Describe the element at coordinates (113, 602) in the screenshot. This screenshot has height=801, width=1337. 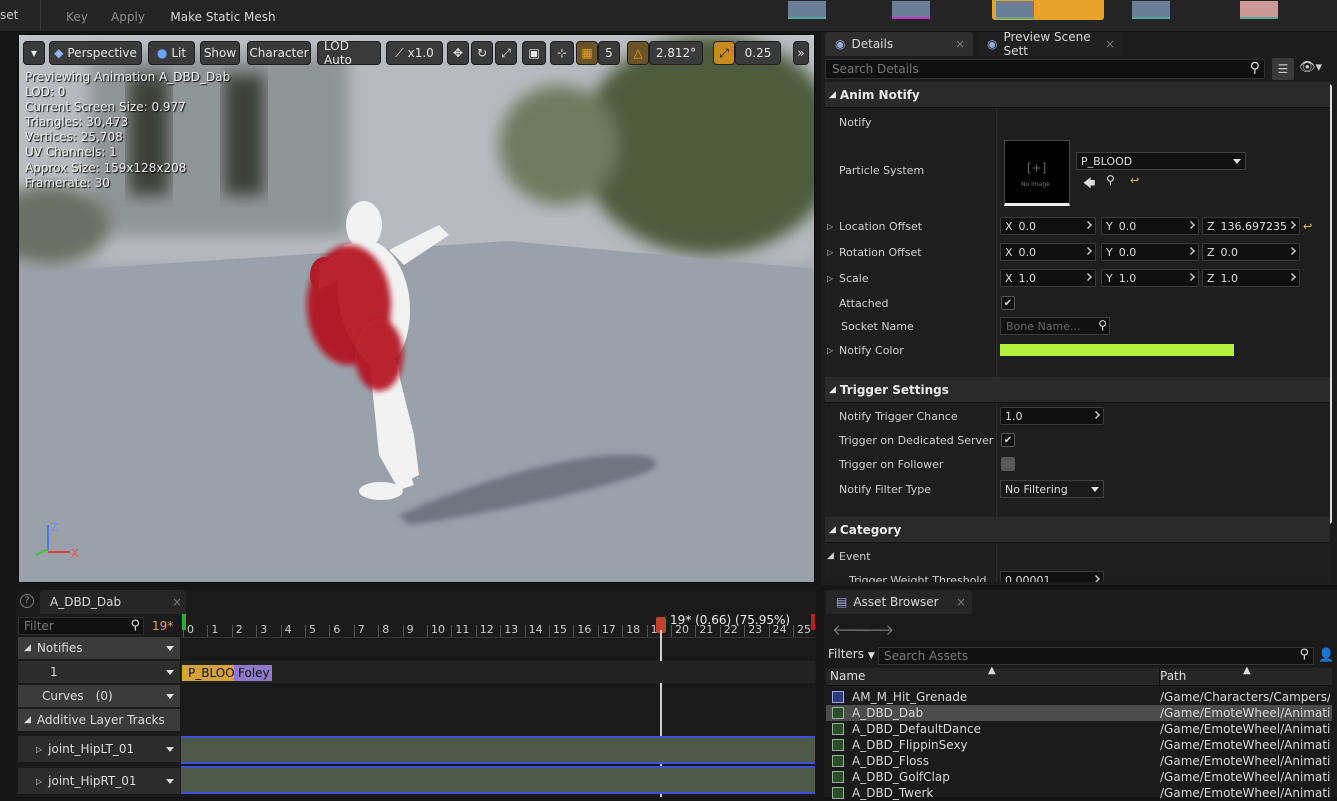
I see `tab-anim-sequence: A_DBD_Dab ×` at that location.